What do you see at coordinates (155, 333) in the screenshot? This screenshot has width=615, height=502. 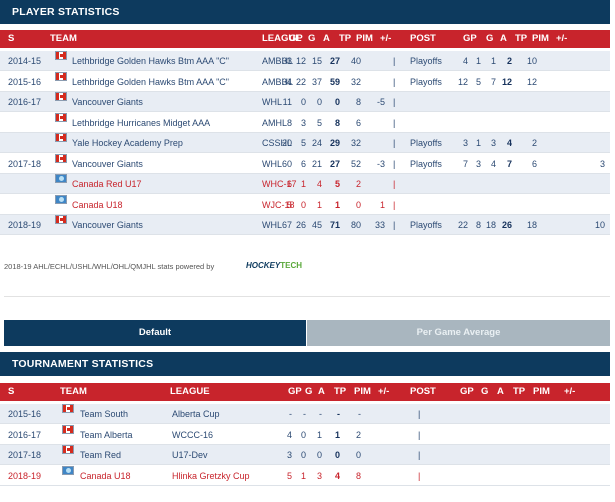 I see `tab-default: Default` at bounding box center [155, 333].